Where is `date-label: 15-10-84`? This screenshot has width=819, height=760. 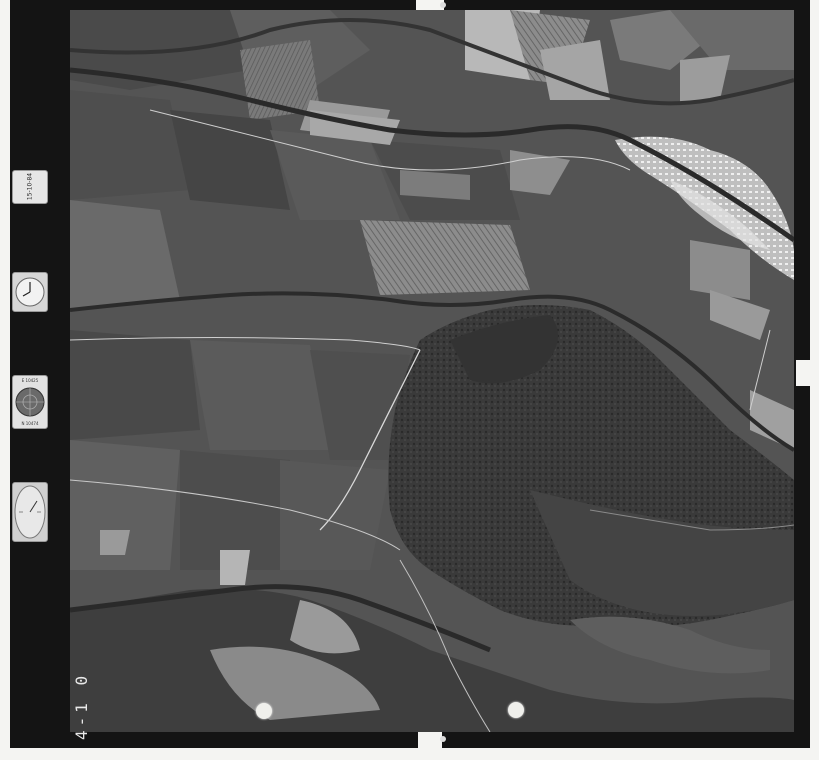 date-label: 15-10-84 is located at coordinates (30, 187).